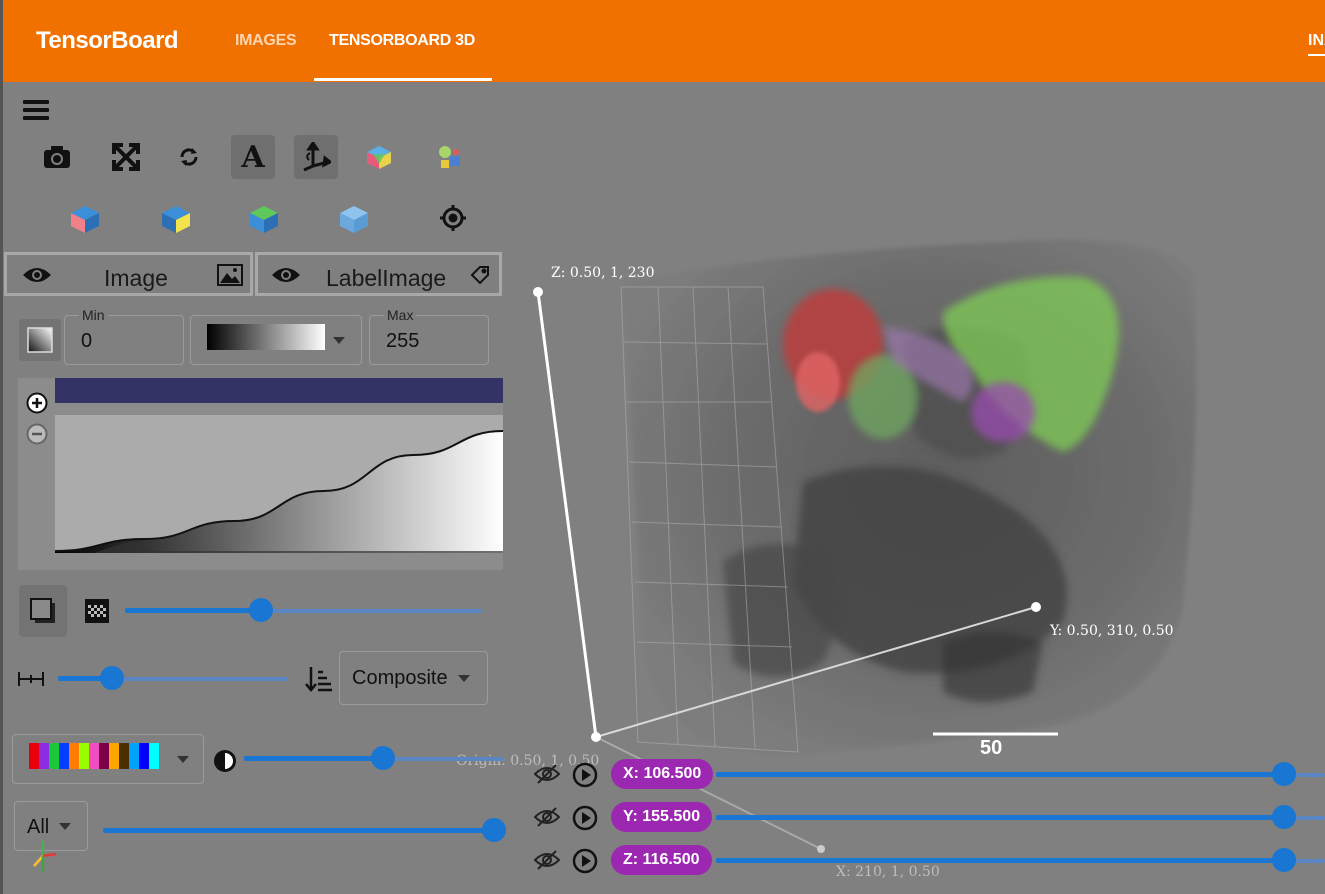 Image resolution: width=1325 pixels, height=894 pixels. I want to click on blend-mode-select: Composite, so click(413, 678).